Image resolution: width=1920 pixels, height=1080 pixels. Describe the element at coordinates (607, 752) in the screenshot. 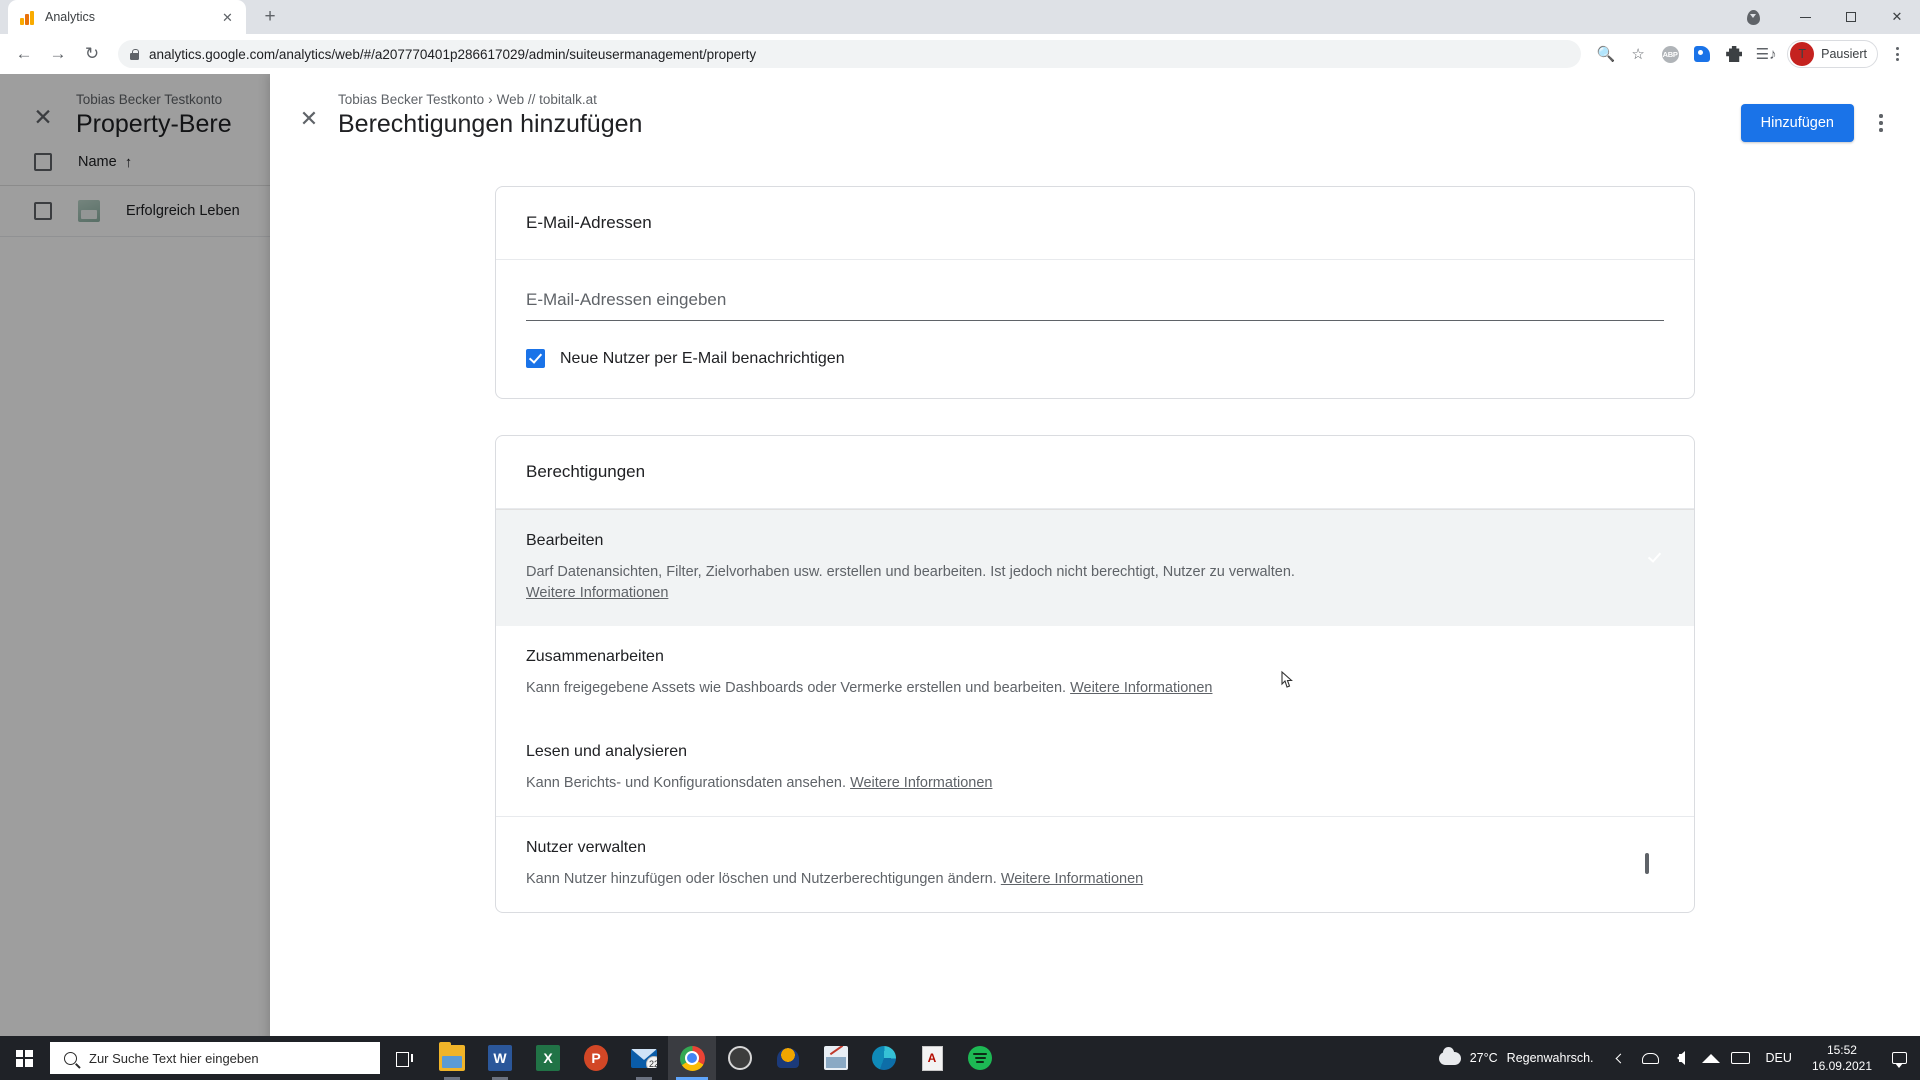

I see `permission-title: Lesen und analysieren` at that location.